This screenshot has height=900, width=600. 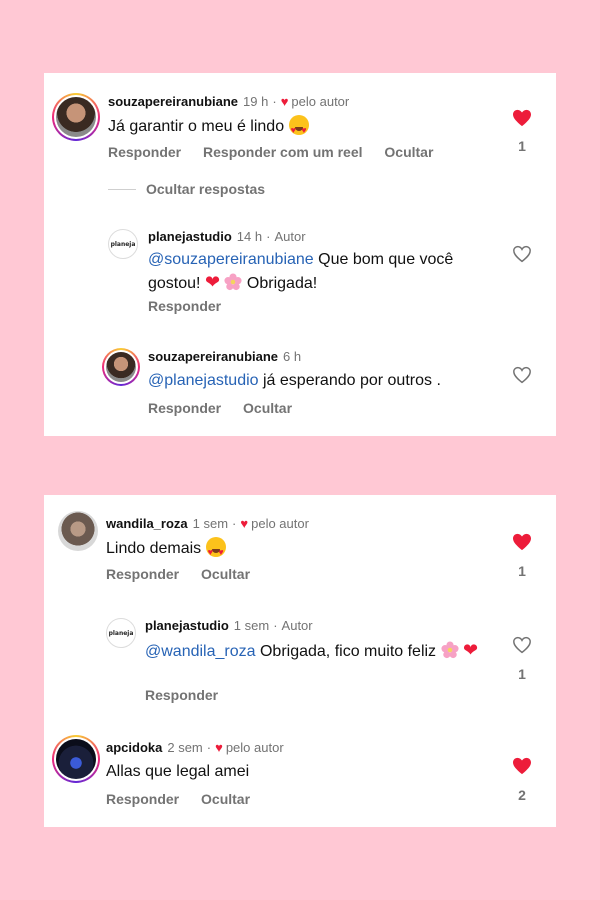 I want to click on mention-link: @souzapereiranubiane, so click(x=231, y=259).